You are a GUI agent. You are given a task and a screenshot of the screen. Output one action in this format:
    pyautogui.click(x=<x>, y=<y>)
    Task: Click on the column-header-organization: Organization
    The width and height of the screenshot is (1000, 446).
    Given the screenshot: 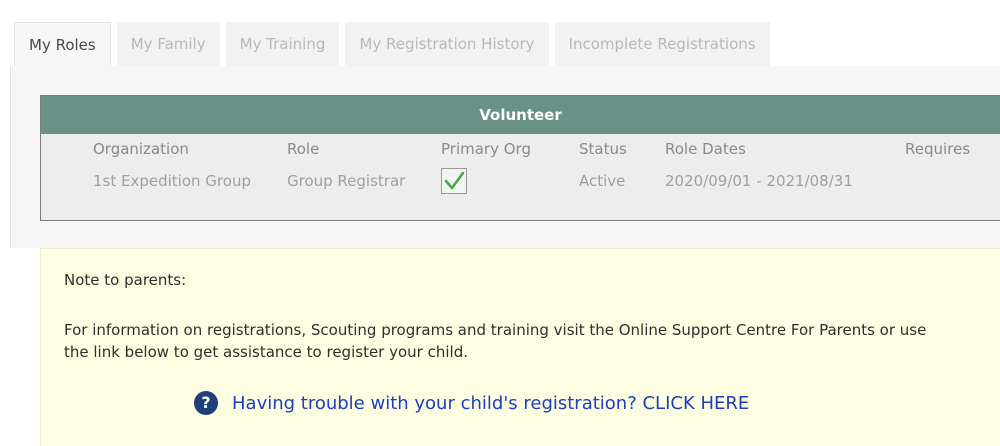 What is the action you would take?
    pyautogui.click(x=141, y=149)
    